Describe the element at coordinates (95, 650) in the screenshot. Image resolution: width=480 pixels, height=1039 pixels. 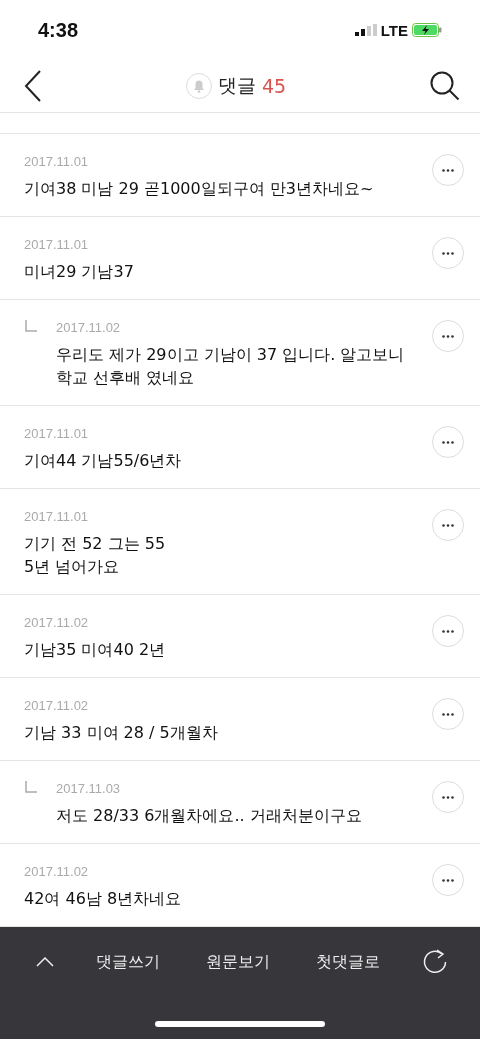
I see `comment-text: 기남35 미여40 2년` at that location.